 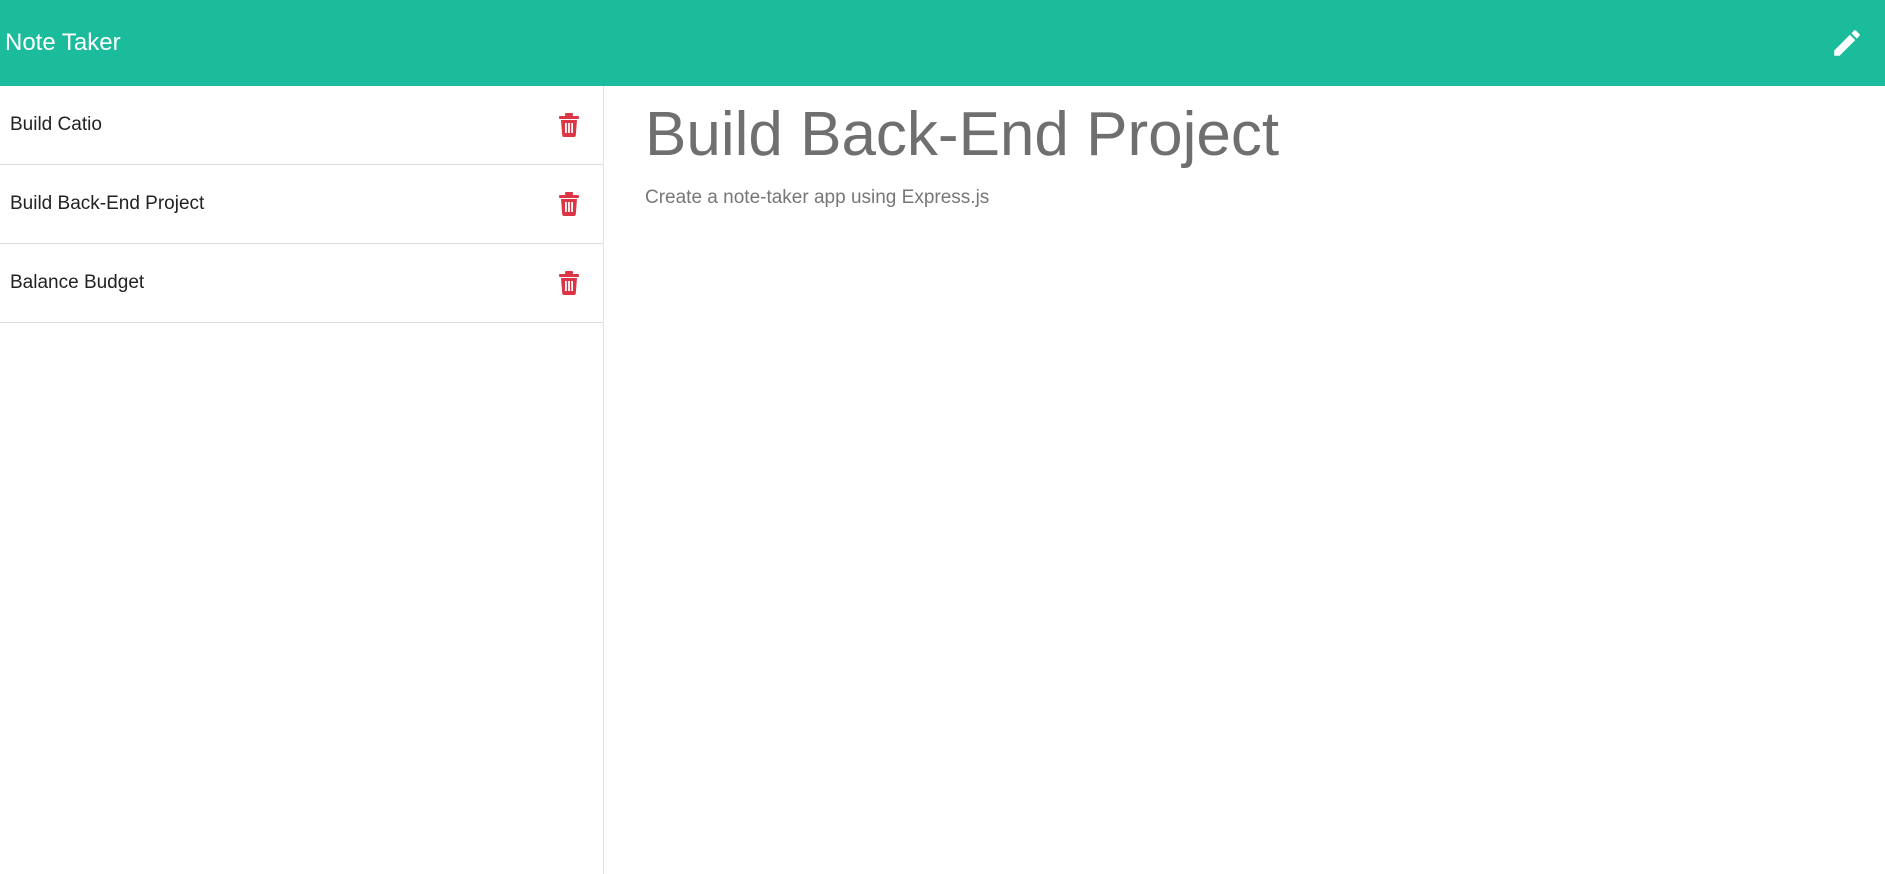 What do you see at coordinates (1265, 134) in the screenshot?
I see `note-title-field: Build Back-End Project` at bounding box center [1265, 134].